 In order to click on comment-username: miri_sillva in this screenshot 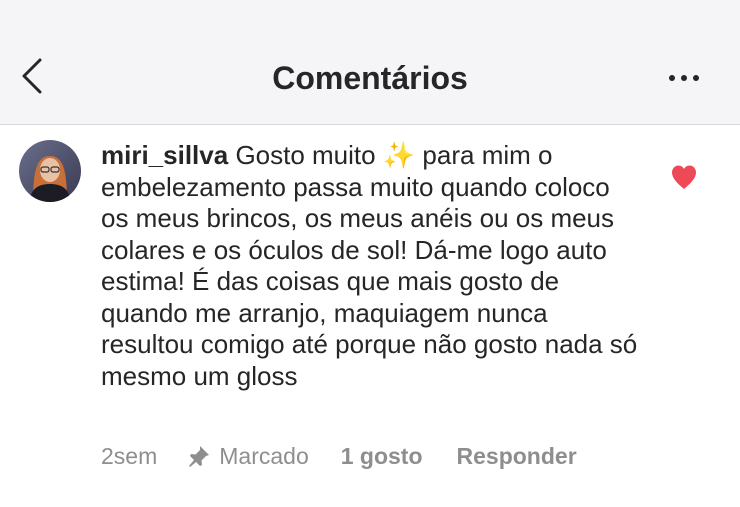, I will do `click(164, 155)`.